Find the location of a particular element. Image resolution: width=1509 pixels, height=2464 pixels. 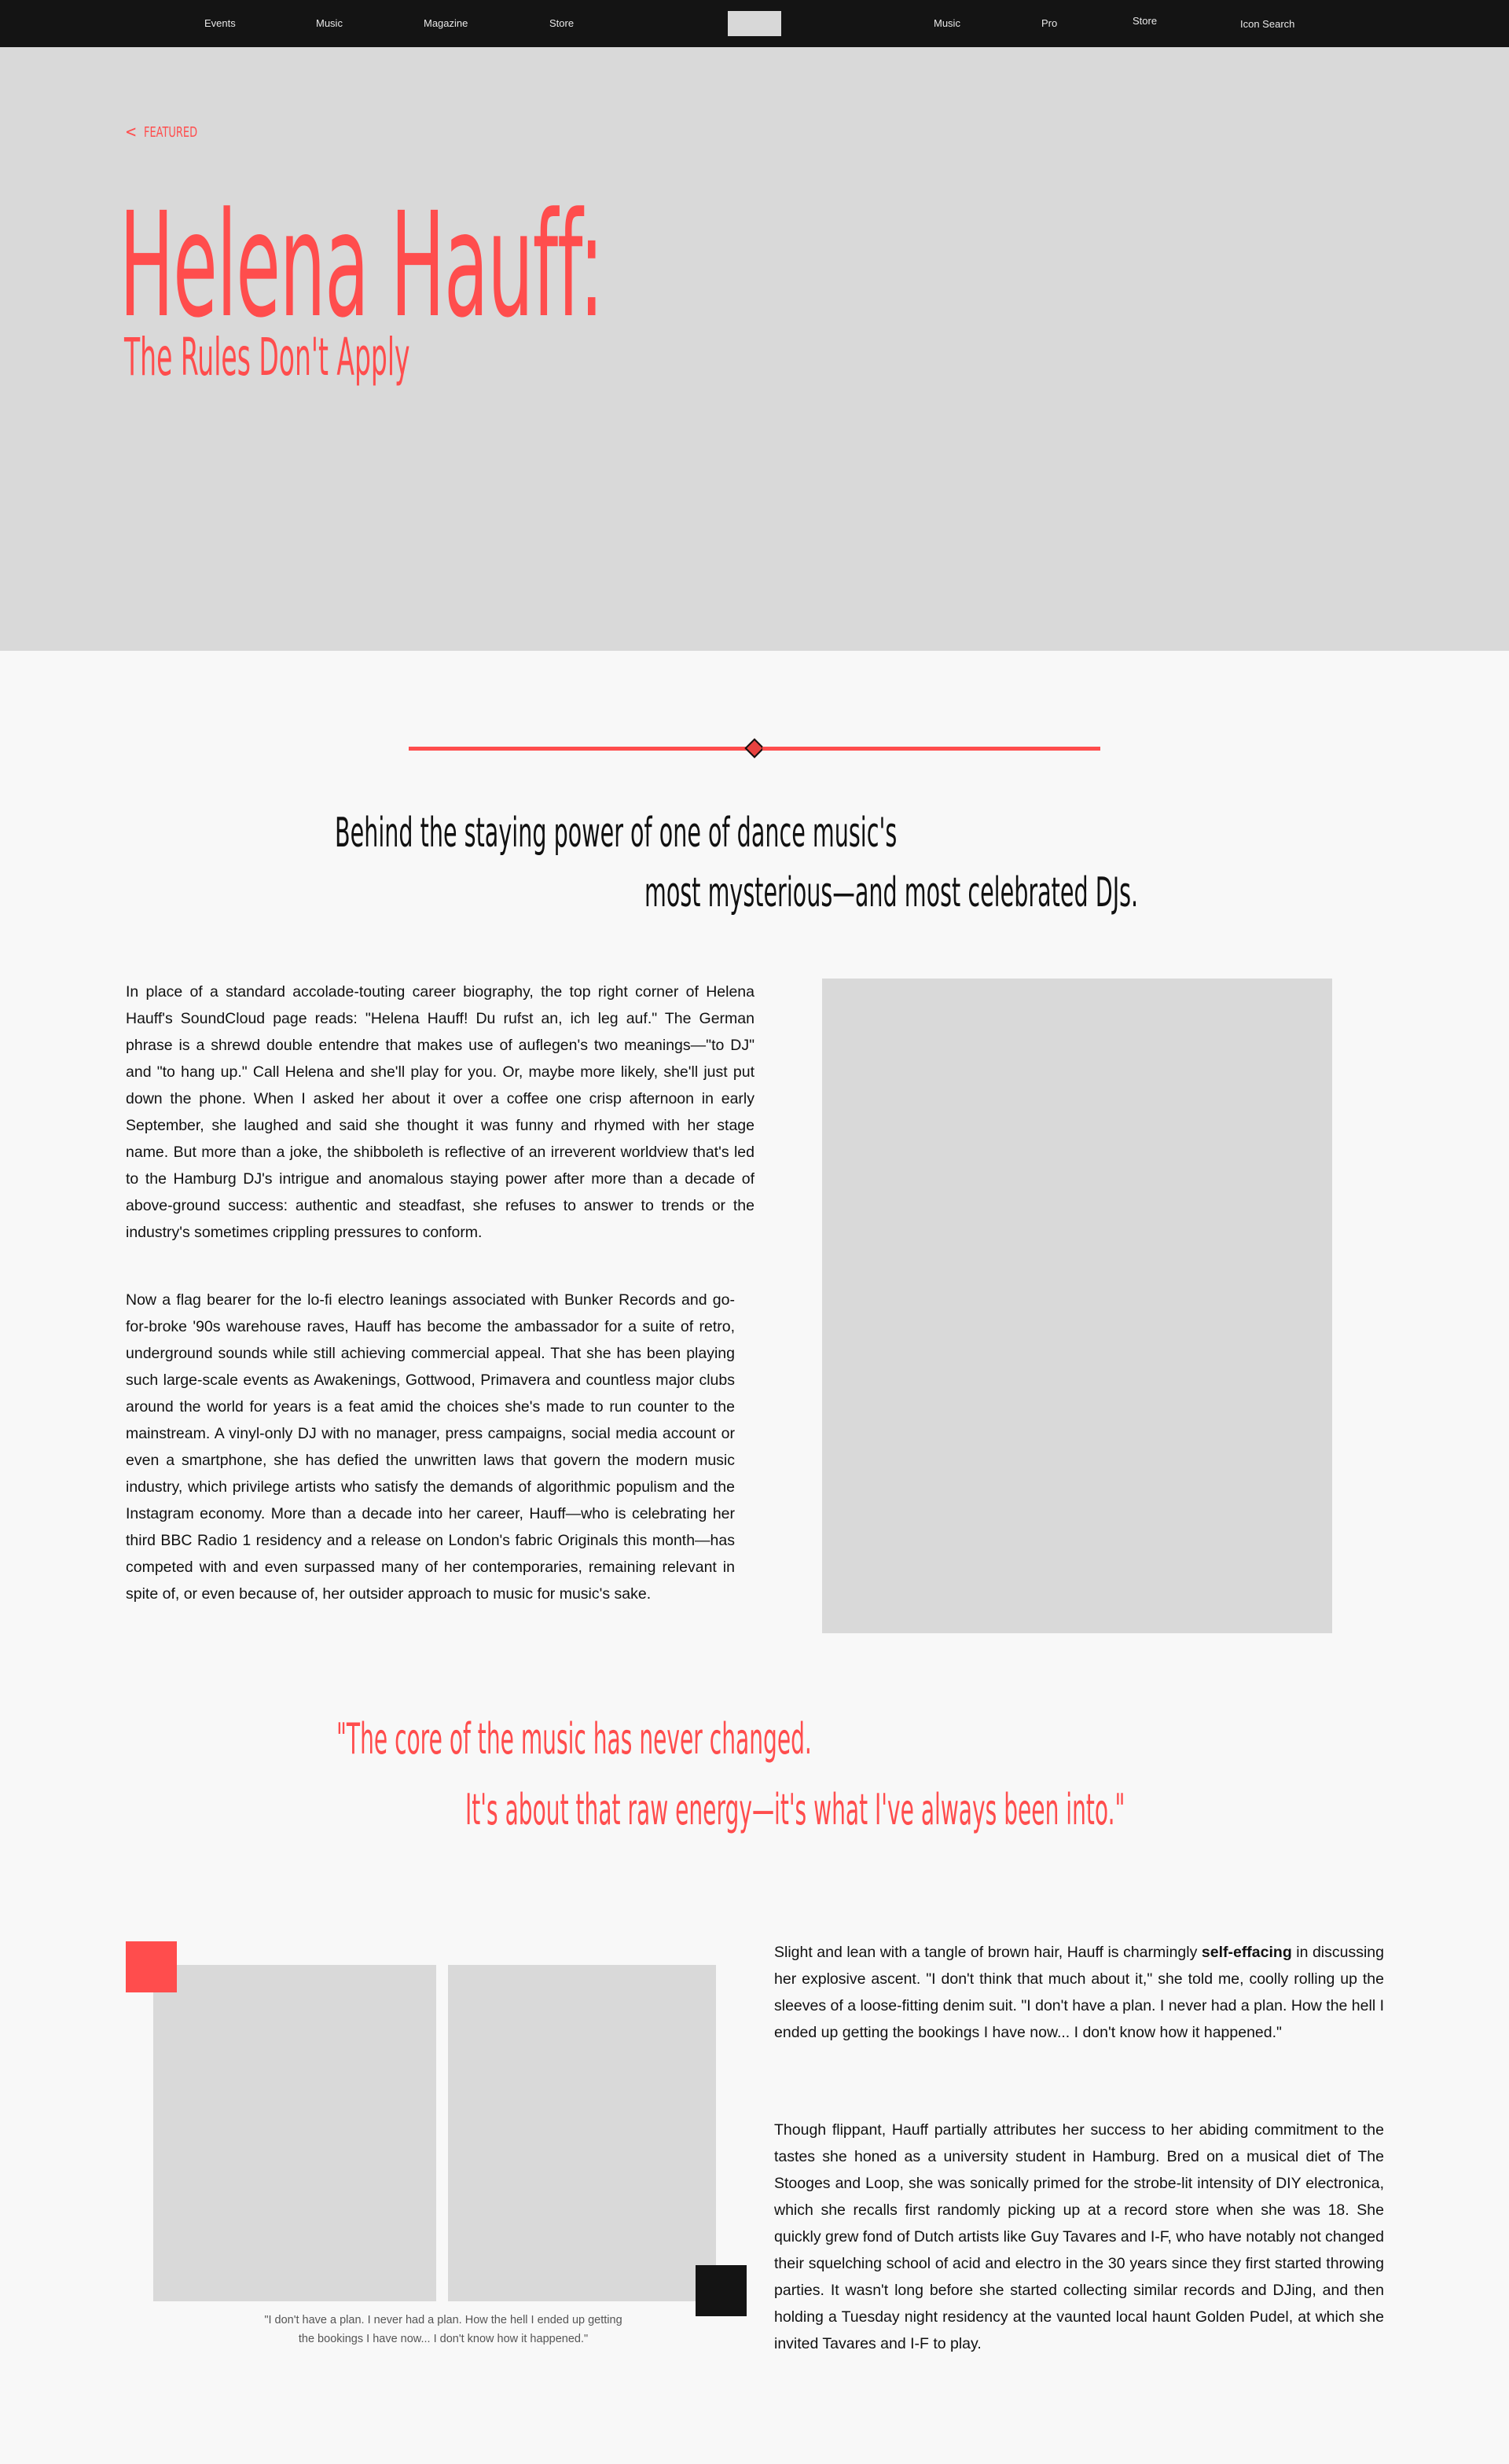

diamond-icon is located at coordinates (754, 748).